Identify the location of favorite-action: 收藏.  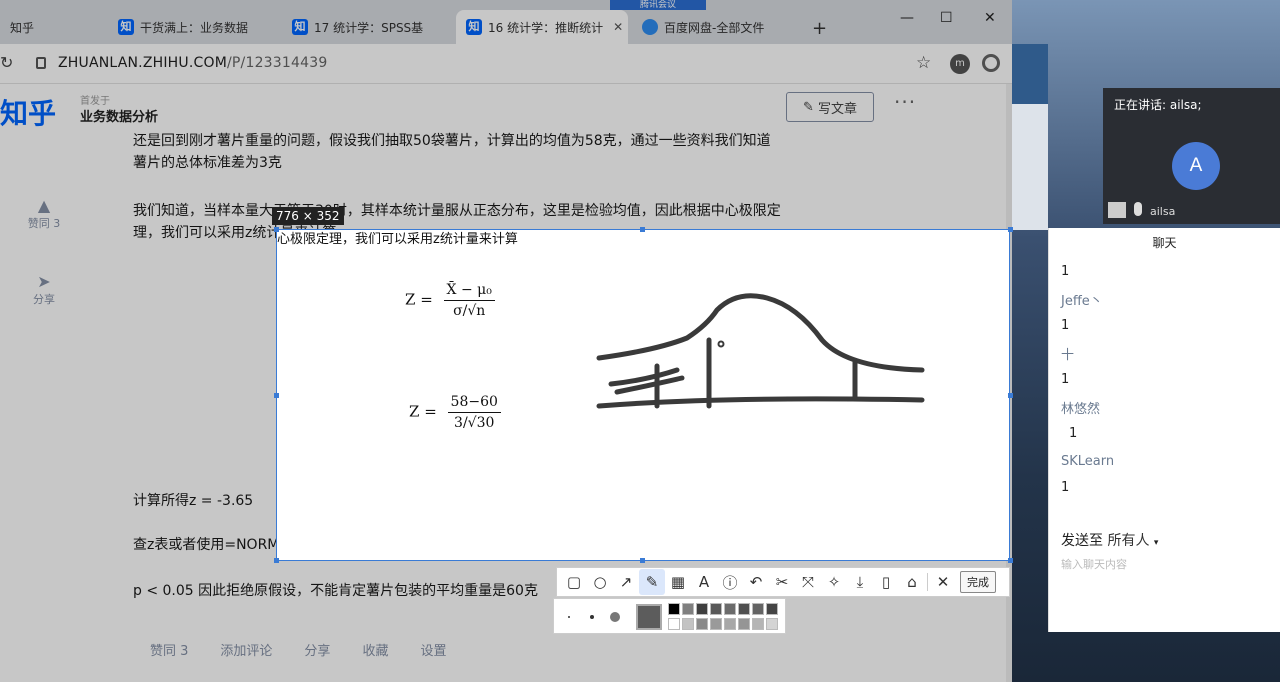
(375, 649).